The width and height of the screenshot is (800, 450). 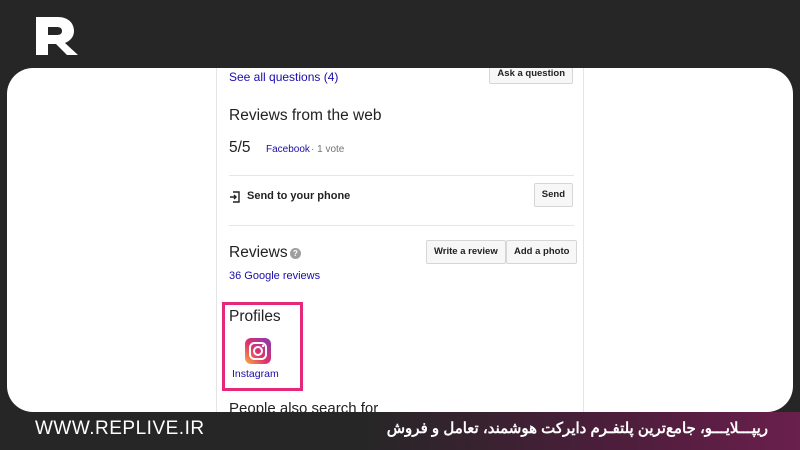 I want to click on people-also-search-heading: People also search for, so click(x=304, y=406).